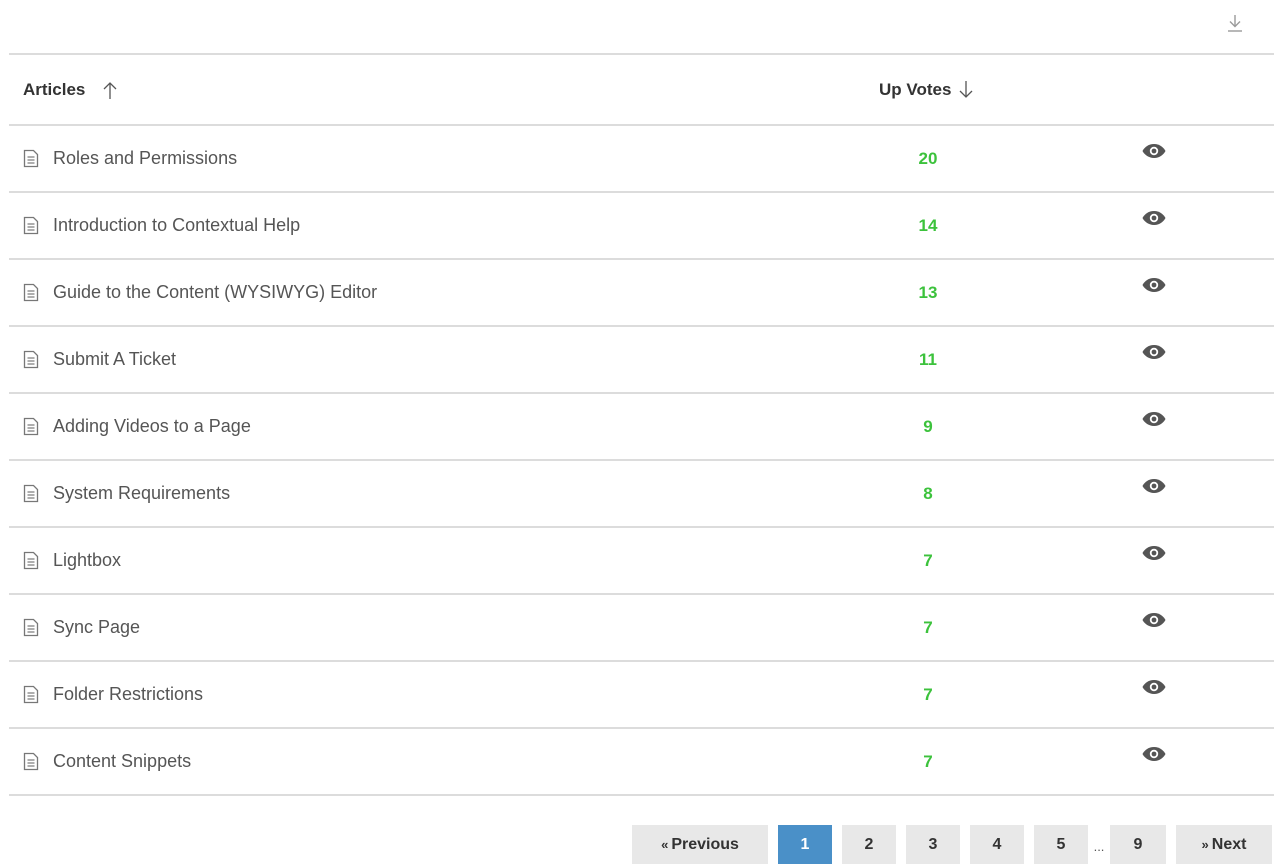 This screenshot has width=1276, height=864. What do you see at coordinates (641, 293) in the screenshot?
I see `table-row: Guide to the Content (WYSIWYG) Editor 13` at bounding box center [641, 293].